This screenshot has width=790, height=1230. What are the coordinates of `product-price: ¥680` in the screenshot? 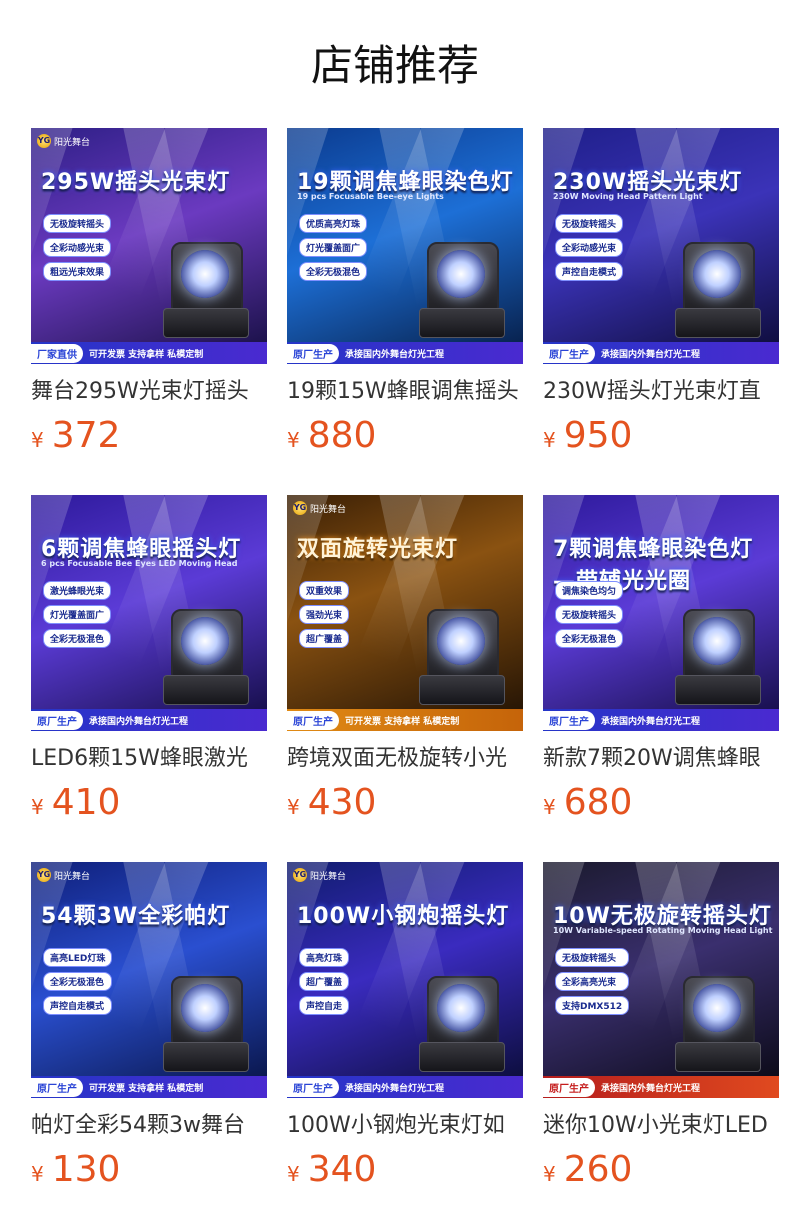 It's located at (661, 803).